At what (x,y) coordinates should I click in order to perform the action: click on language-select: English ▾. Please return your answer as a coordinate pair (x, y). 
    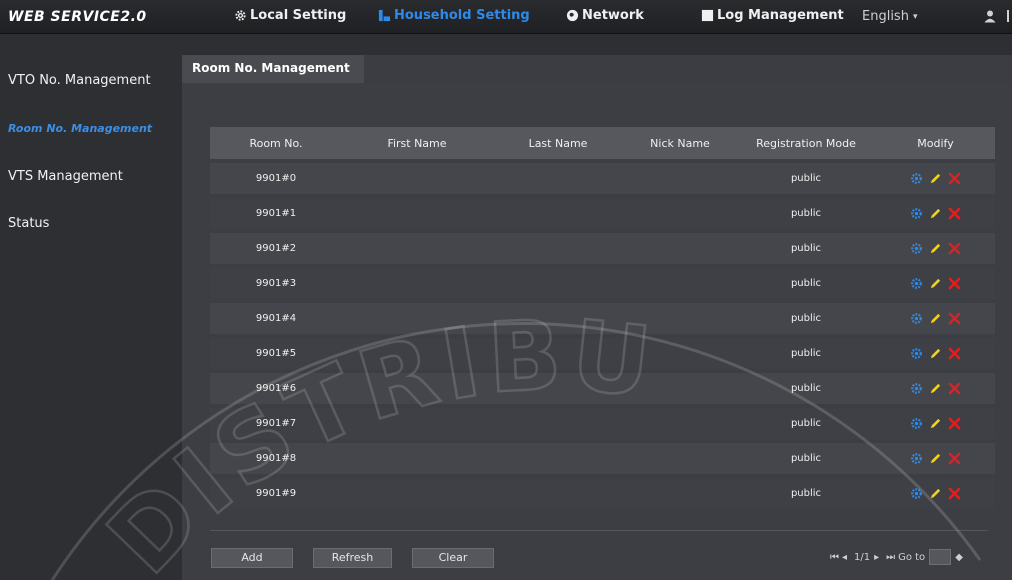
    Looking at the image, I should click on (889, 16).